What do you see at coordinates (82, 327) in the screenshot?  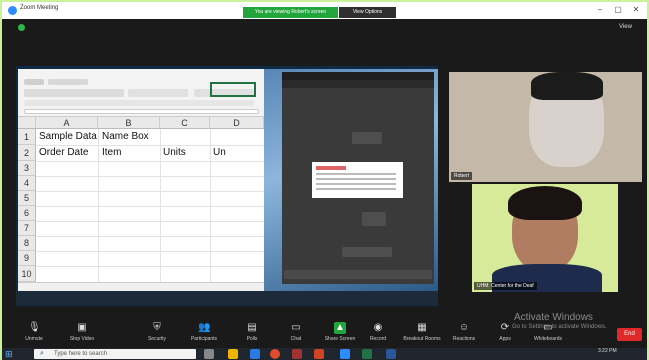 I see `video-icon: ▣` at bounding box center [82, 327].